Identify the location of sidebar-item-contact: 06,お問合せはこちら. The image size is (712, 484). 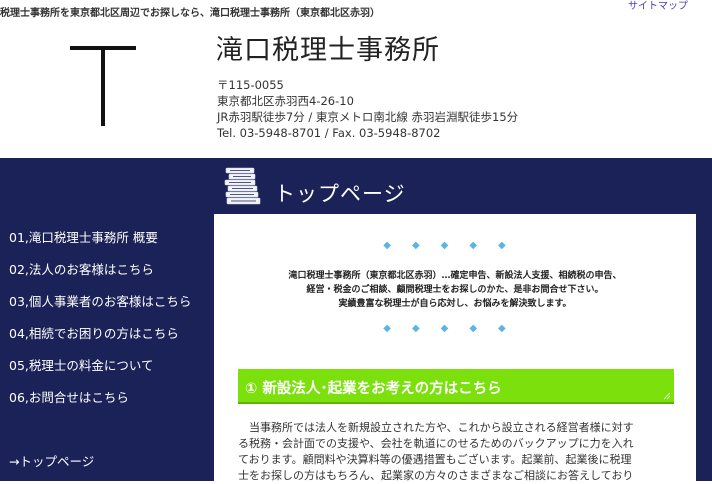
(100, 405).